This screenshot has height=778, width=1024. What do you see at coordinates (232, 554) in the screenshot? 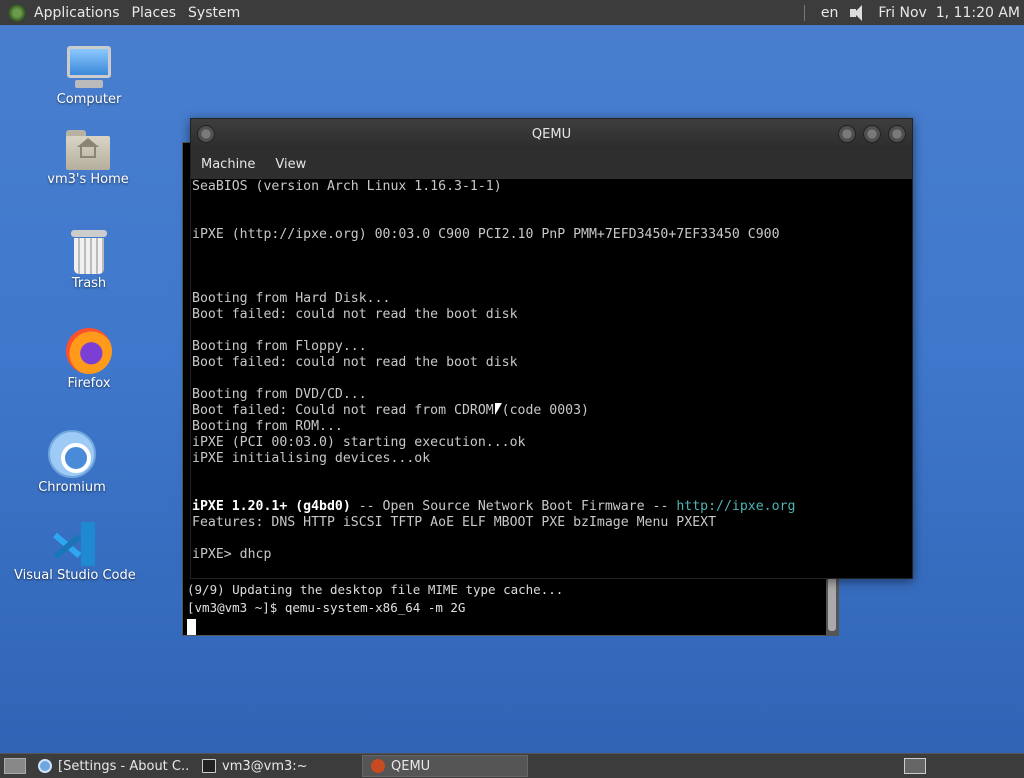
I see `boot-line: iPXE> dhcp` at bounding box center [232, 554].